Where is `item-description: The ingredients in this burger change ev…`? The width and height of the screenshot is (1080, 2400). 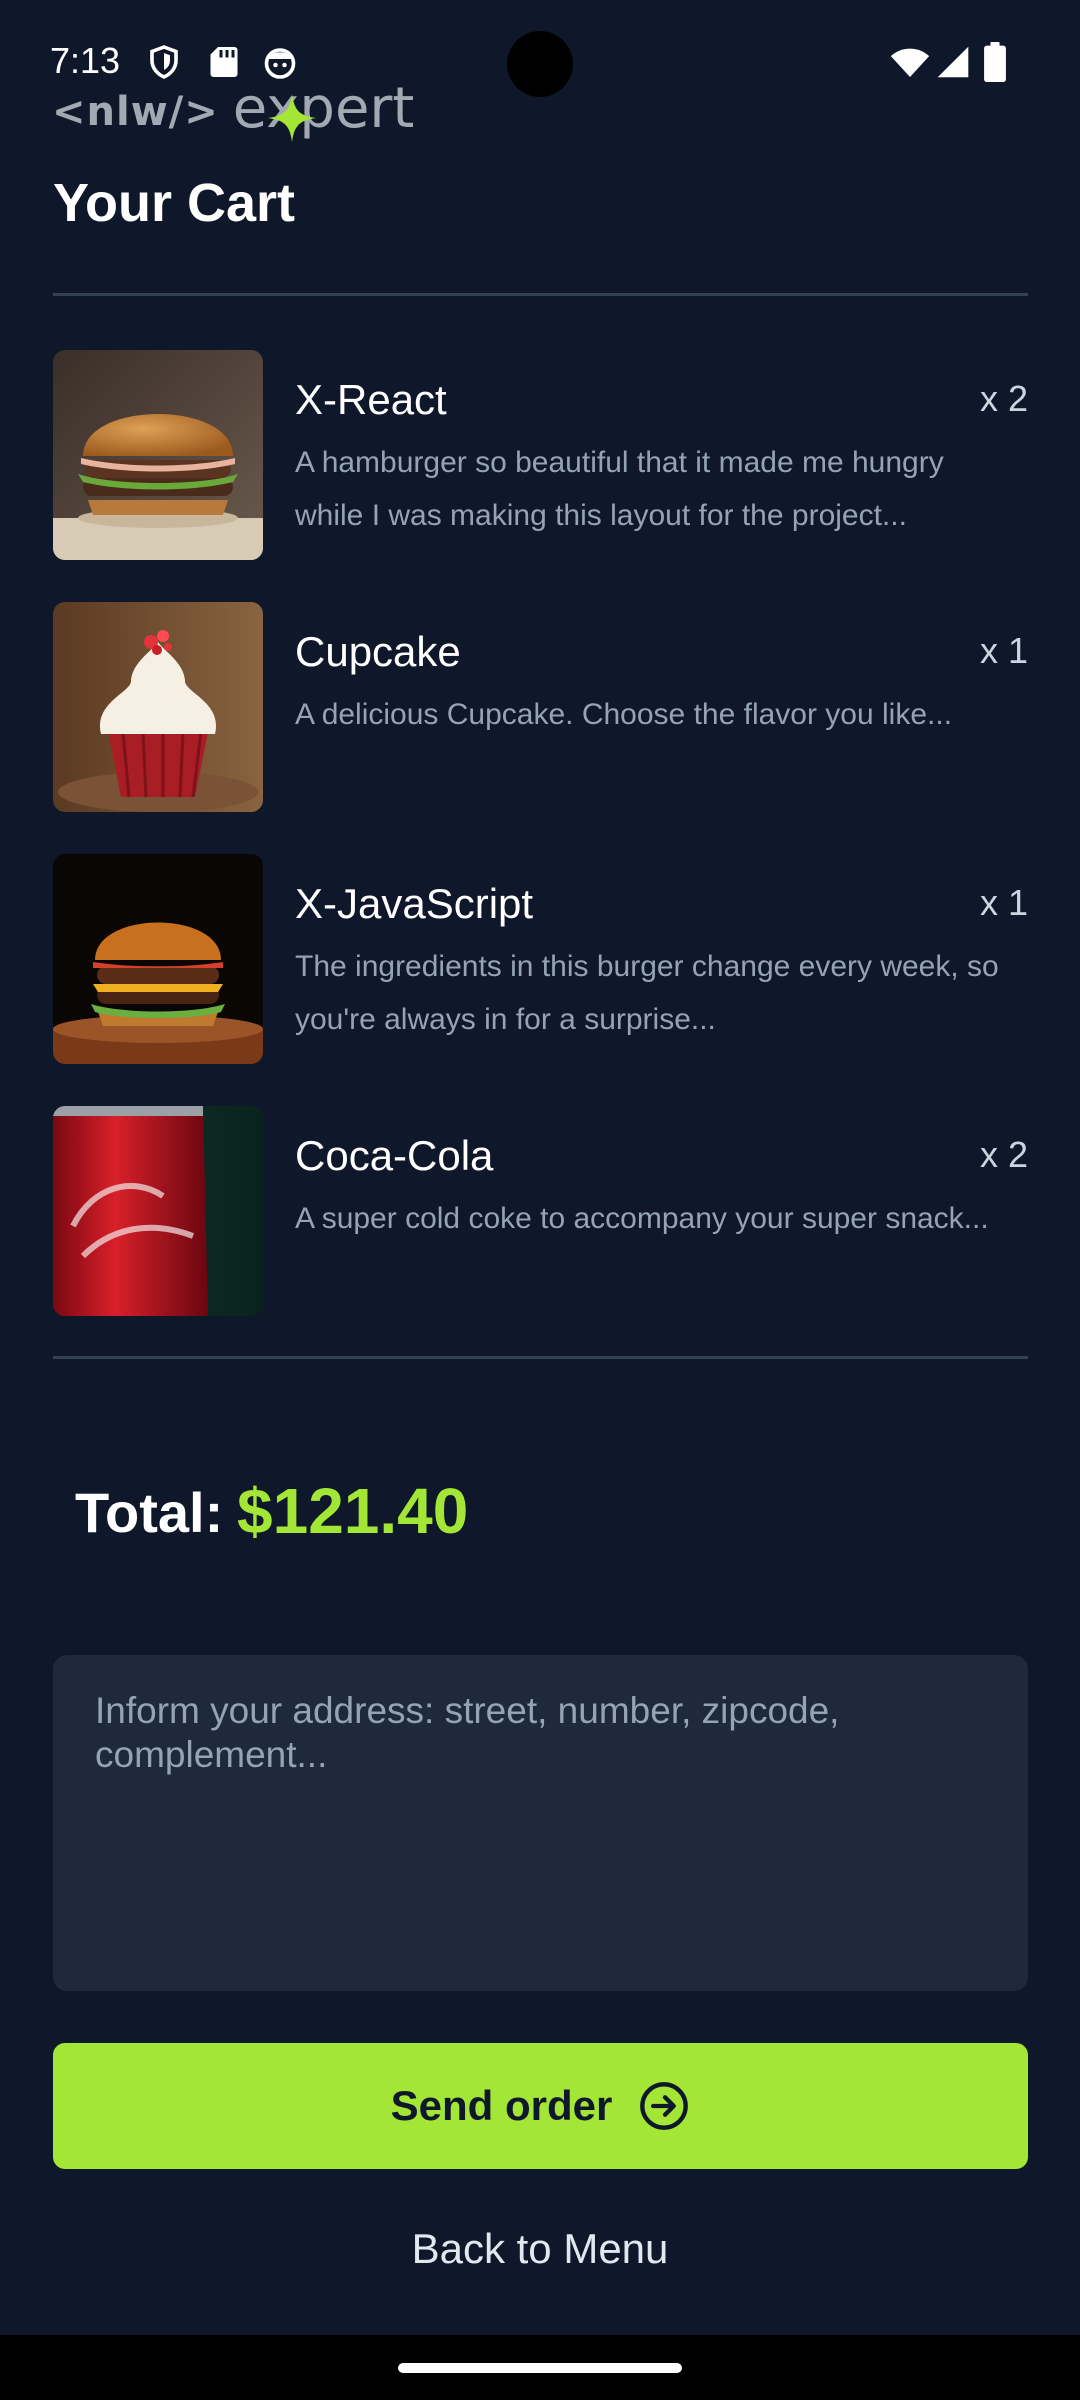
item-description: The ingredients in this burger change ev… is located at coordinates (647, 993).